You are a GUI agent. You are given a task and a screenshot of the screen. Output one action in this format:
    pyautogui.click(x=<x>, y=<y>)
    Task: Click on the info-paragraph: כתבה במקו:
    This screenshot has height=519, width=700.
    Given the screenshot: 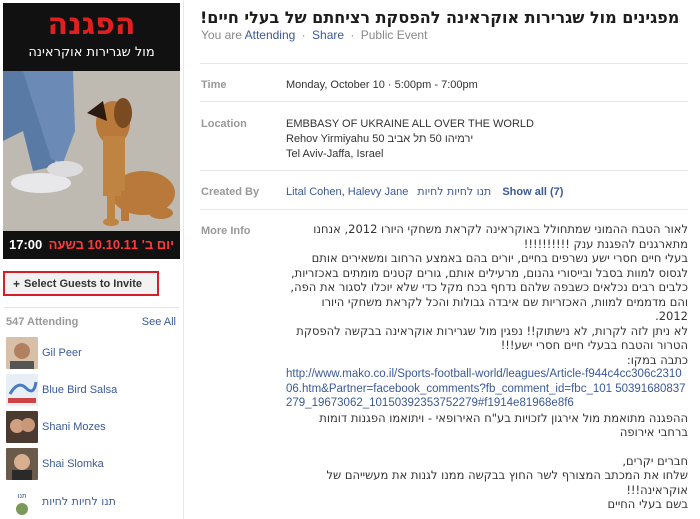 What is the action you would take?
    pyautogui.click(x=657, y=359)
    